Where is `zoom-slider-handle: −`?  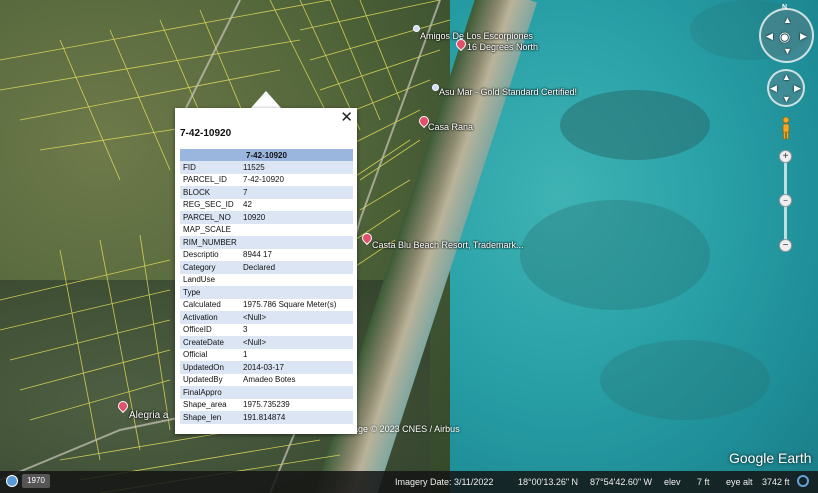 zoom-slider-handle: − is located at coordinates (785, 200).